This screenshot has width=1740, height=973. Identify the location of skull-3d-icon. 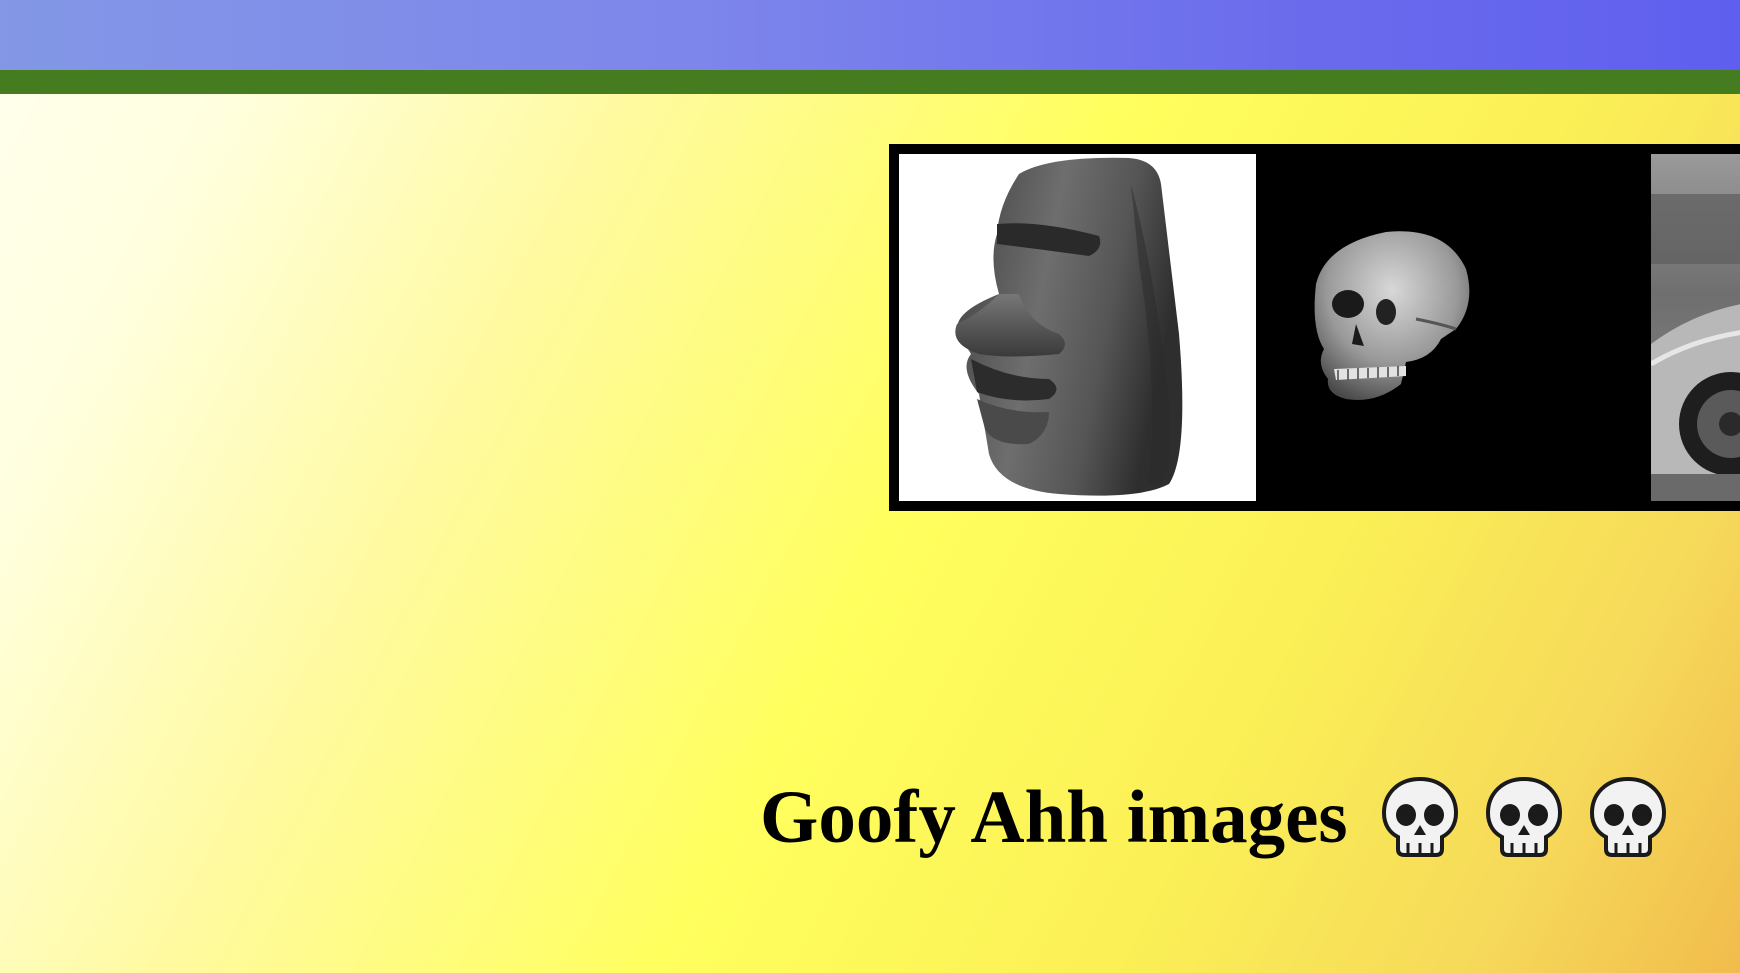
(1445, 327).